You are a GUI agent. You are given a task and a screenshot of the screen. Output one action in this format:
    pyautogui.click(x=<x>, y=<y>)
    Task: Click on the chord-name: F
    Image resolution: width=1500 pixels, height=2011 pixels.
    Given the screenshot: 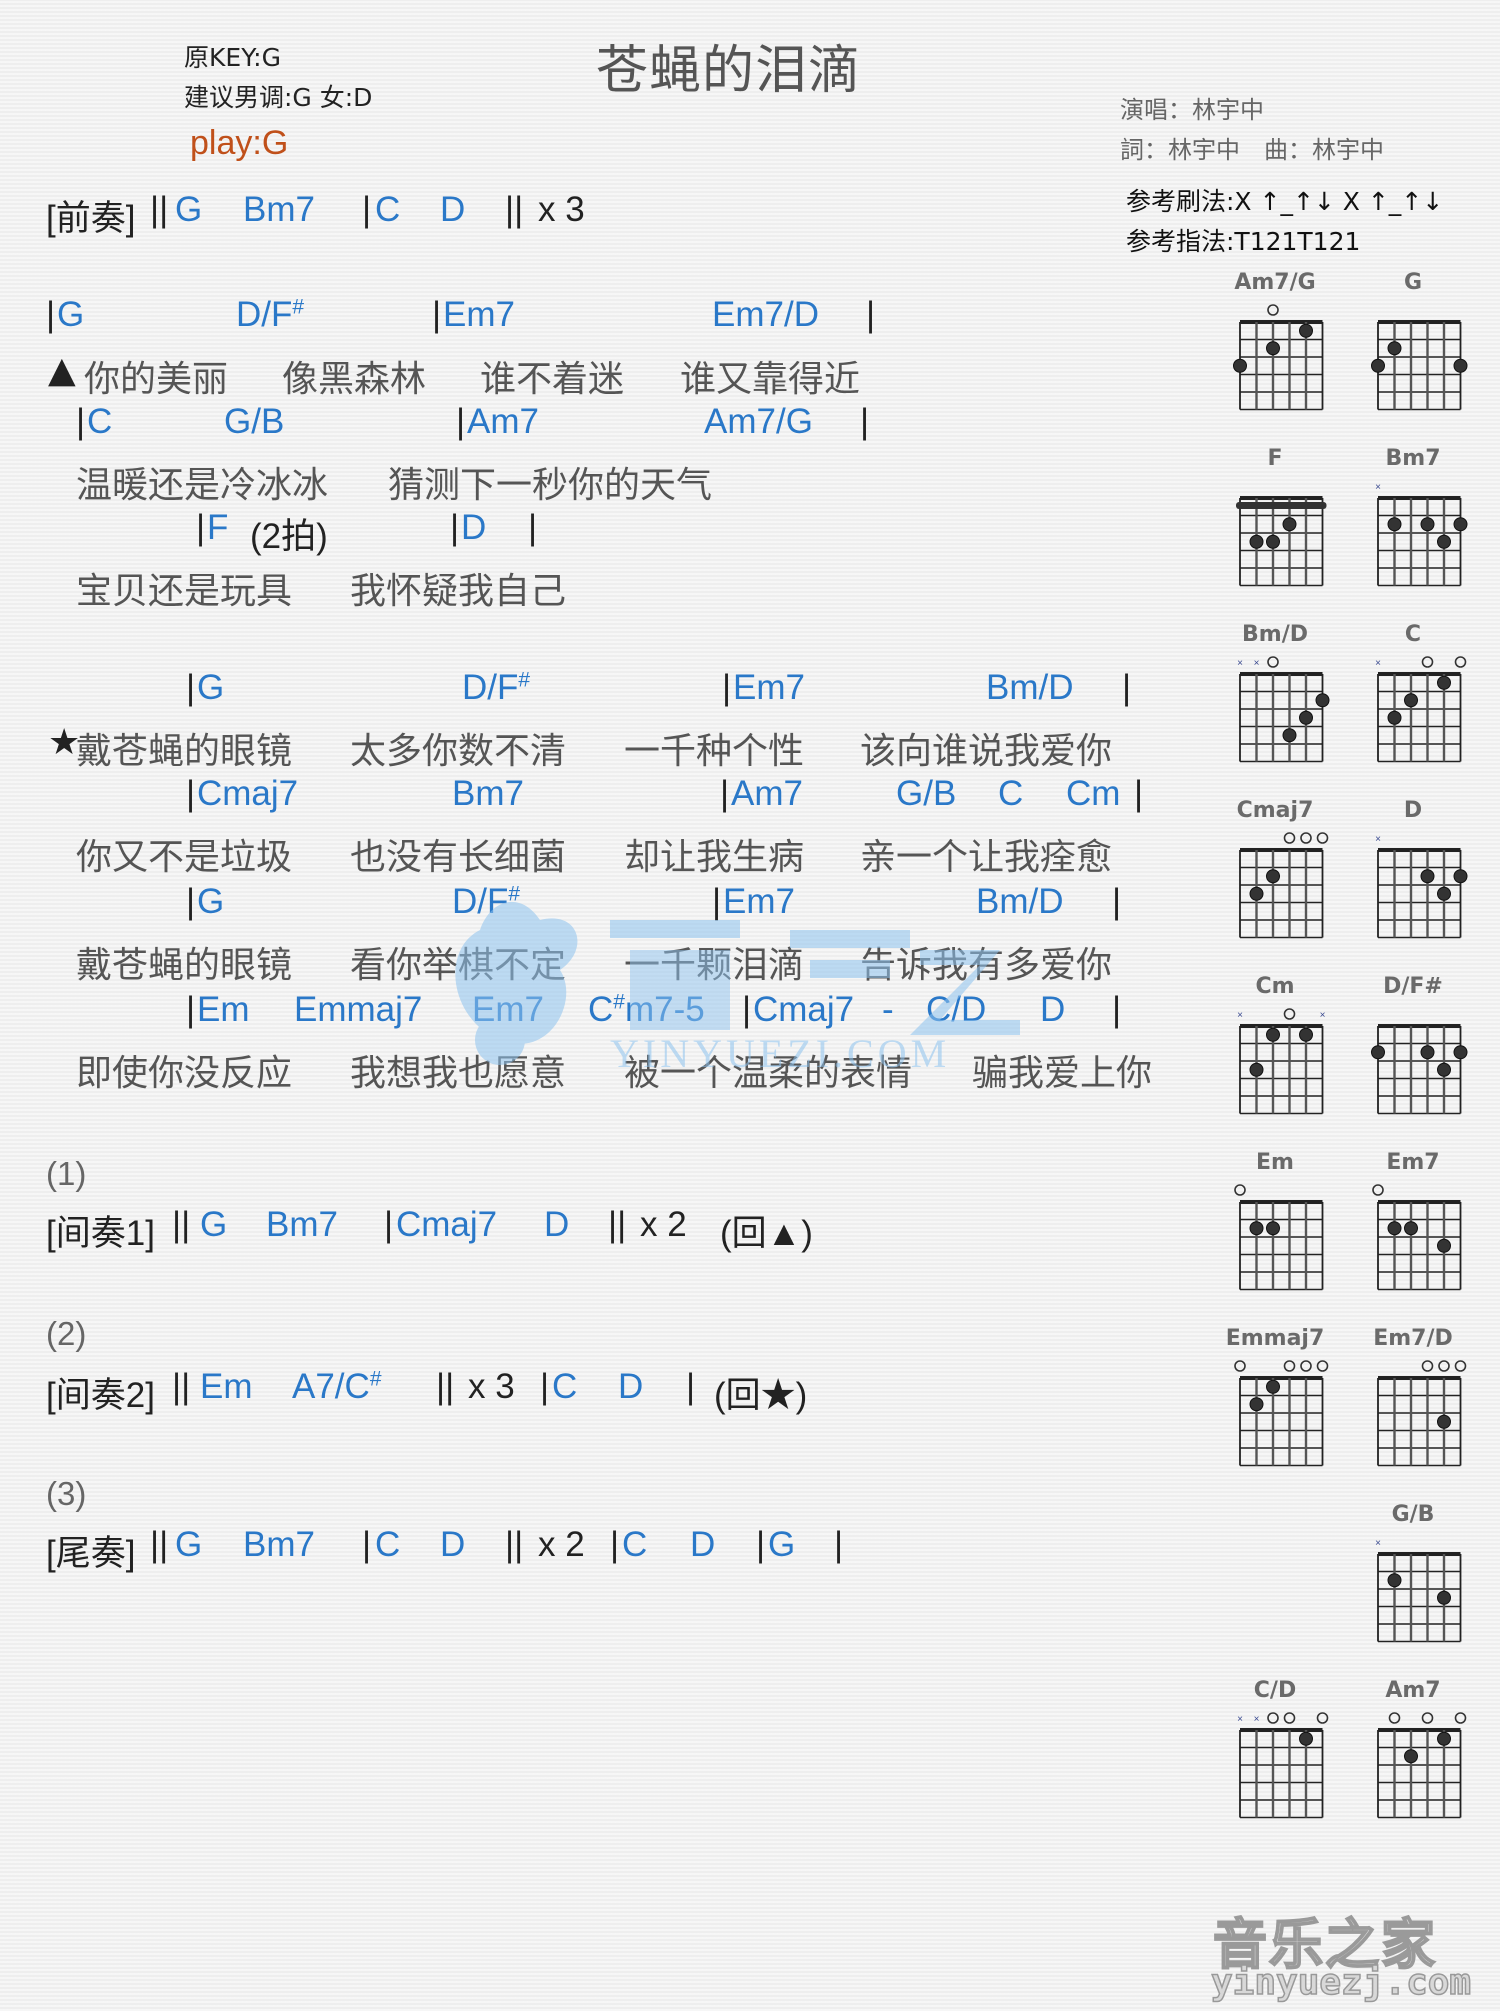 What is the action you would take?
    pyautogui.click(x=217, y=528)
    